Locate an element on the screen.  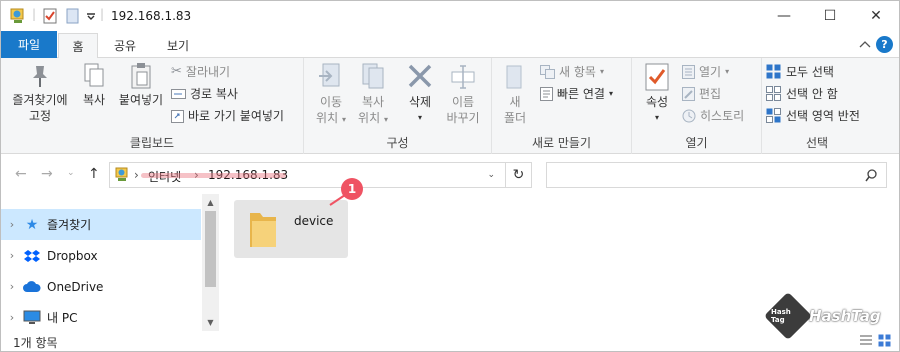
status-bar: 1개 항목 is located at coordinates (450, 341).